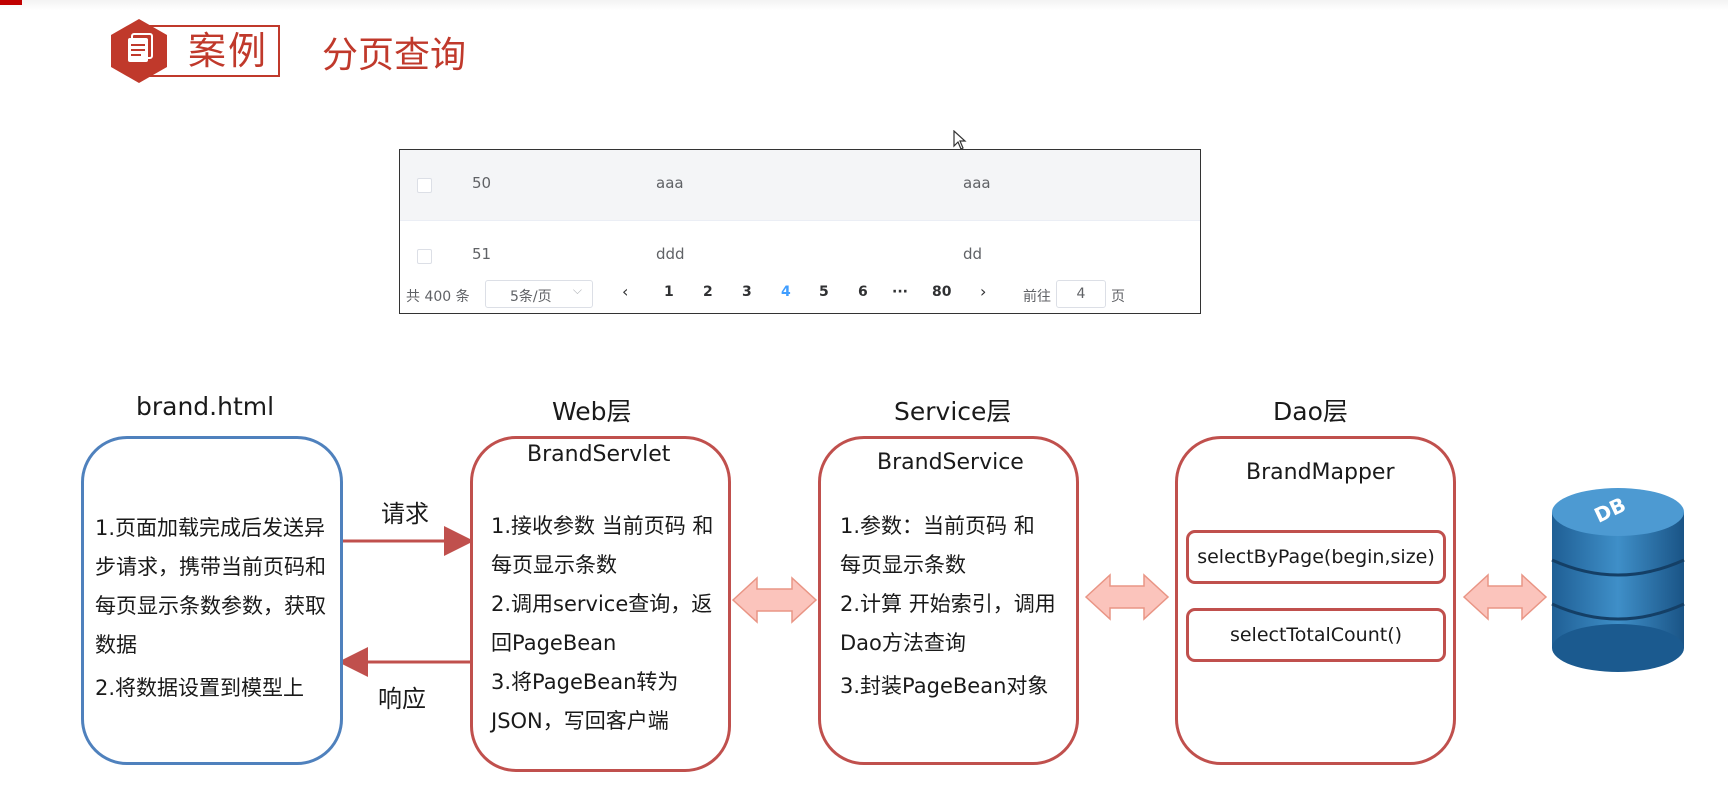  I want to click on service-box-title: BrandService, so click(950, 462).